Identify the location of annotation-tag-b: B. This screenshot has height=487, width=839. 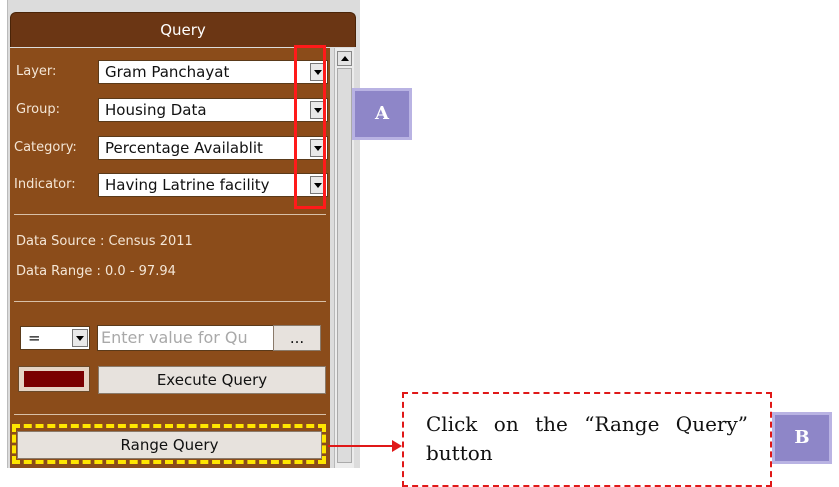
(802, 438).